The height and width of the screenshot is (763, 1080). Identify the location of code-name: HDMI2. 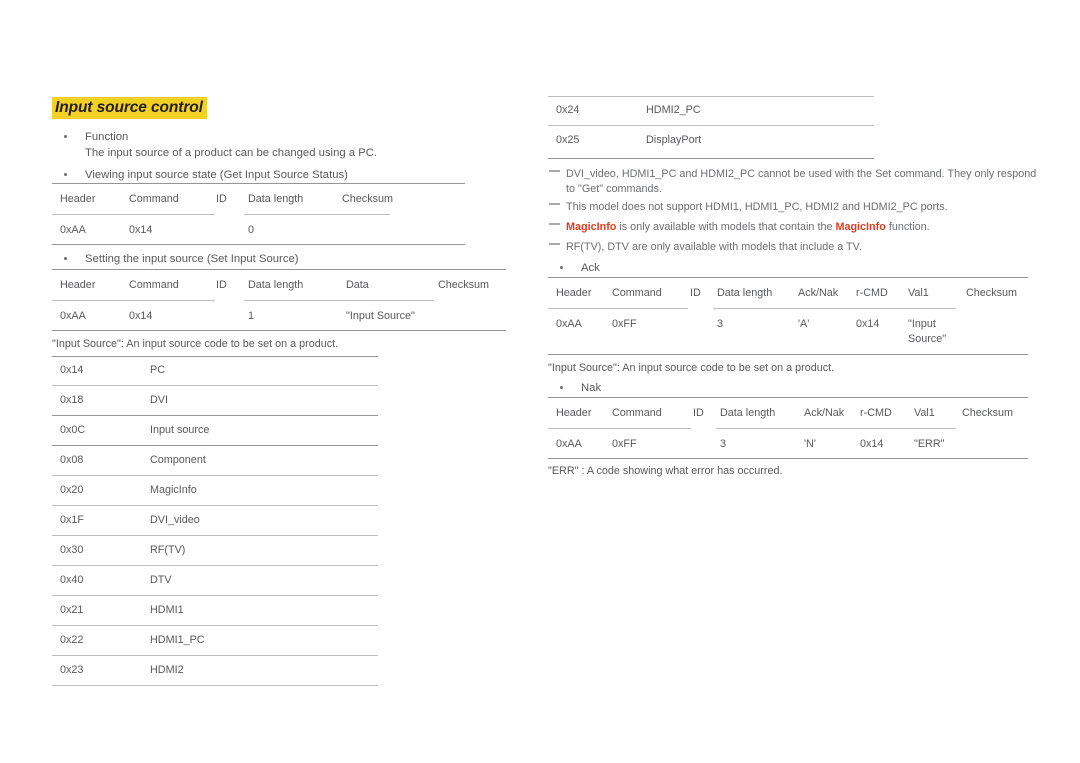
(167, 670).